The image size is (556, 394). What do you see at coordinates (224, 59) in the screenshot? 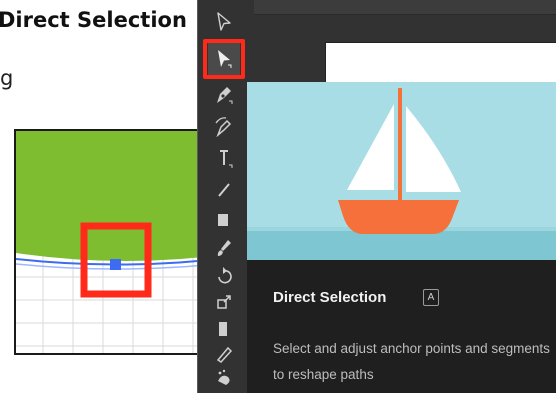
I see `direct-selection-highlight` at bounding box center [224, 59].